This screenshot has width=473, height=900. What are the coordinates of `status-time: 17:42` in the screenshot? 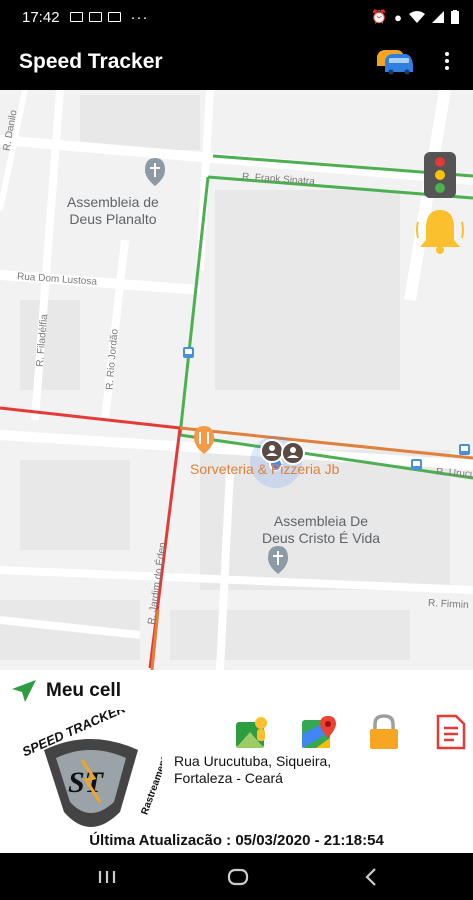 It's located at (41, 17).